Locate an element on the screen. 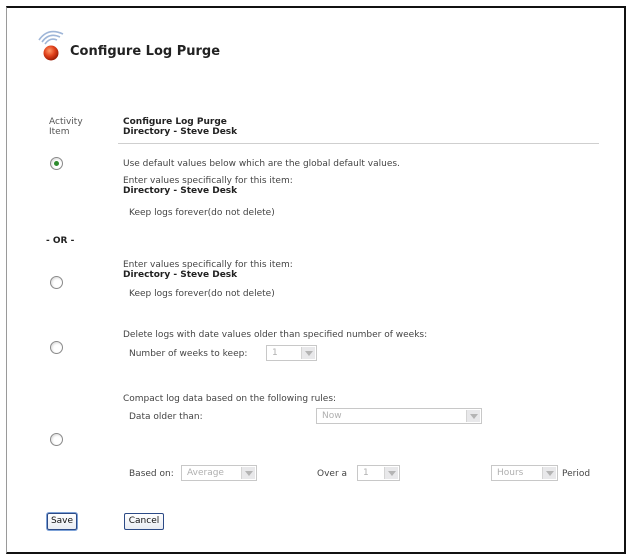 The height and width of the screenshot is (554, 626). older-than-select: Now is located at coordinates (399, 416).